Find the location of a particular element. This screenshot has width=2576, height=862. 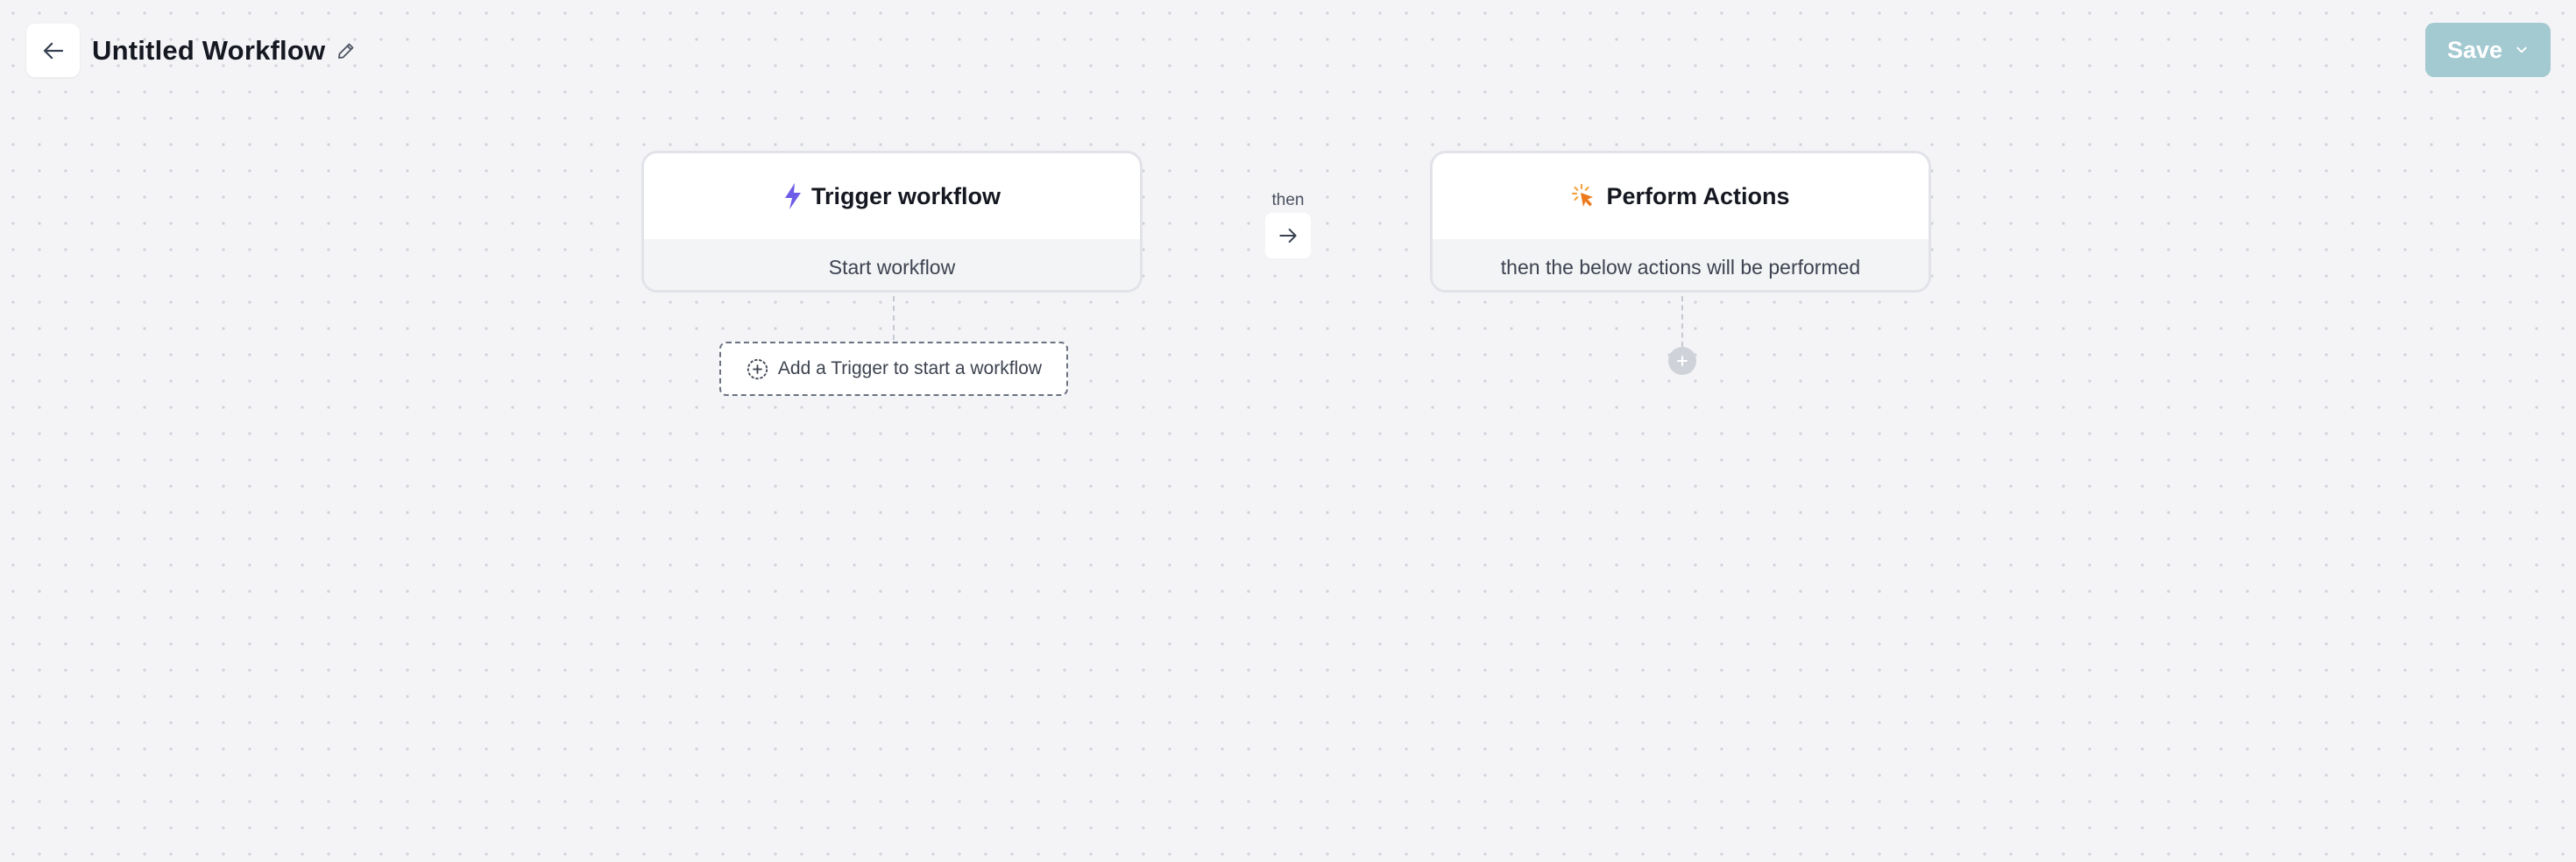

edit-title-button is located at coordinates (346, 50).